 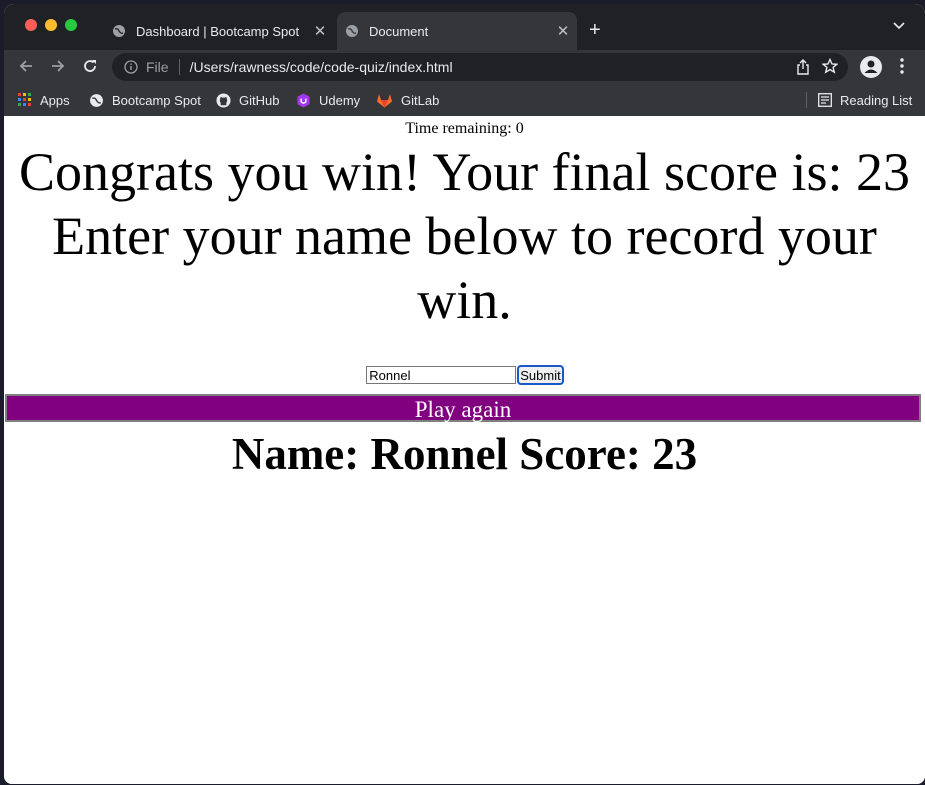 What do you see at coordinates (90, 66) in the screenshot?
I see `reload-icon` at bounding box center [90, 66].